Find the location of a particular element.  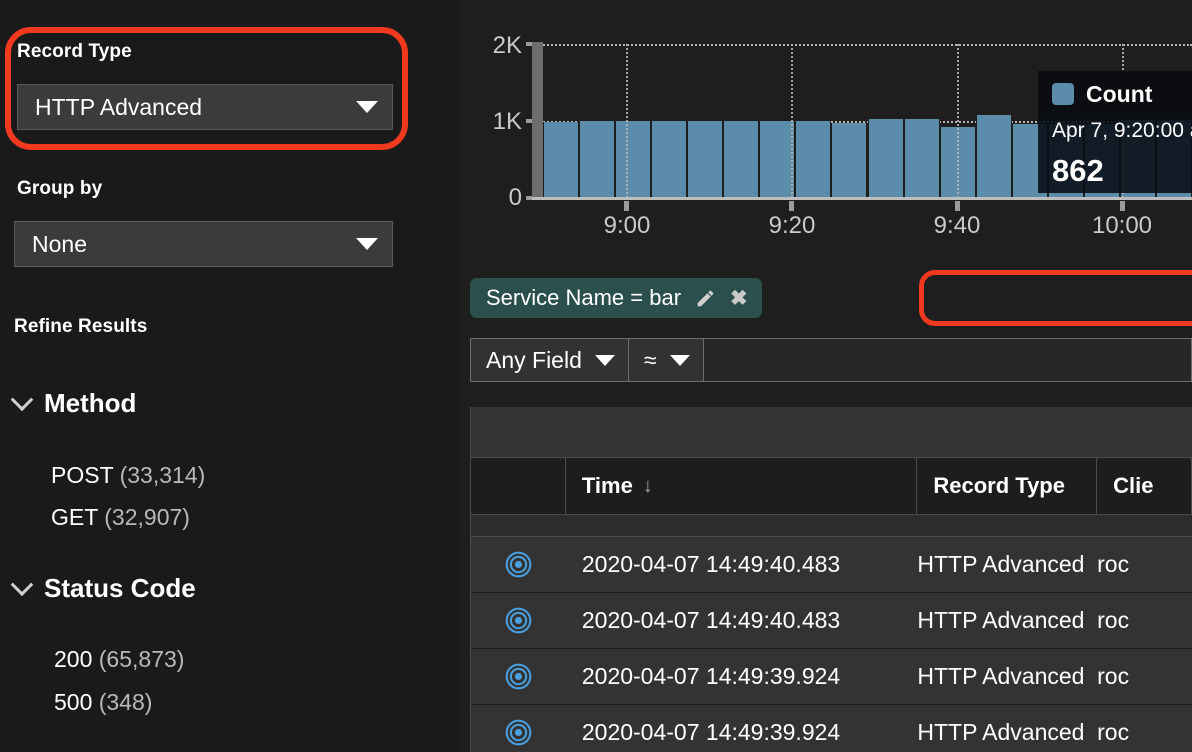

facet-item-post: POST (33,314) is located at coordinates (128, 475).